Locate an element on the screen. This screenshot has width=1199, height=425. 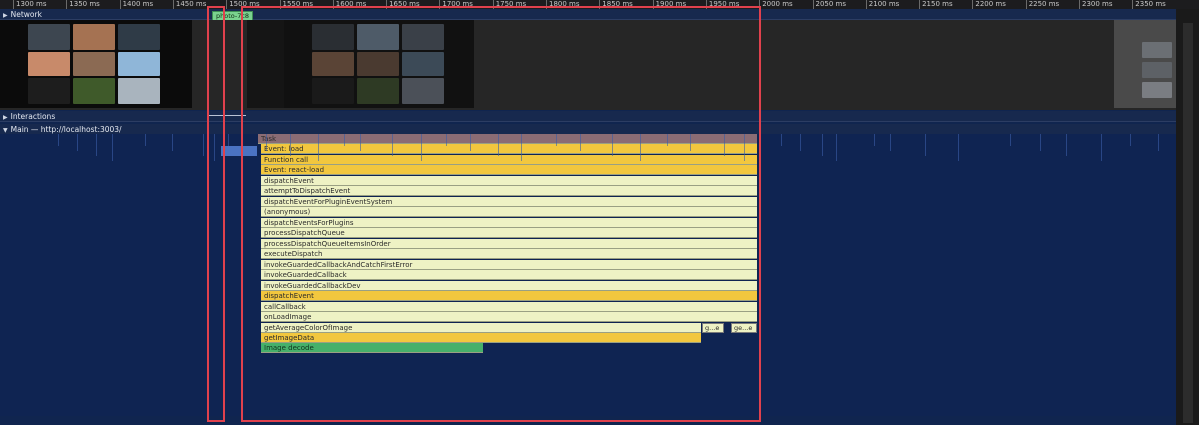
ruler-tick: 2000 ms is located at coordinates (776, 4).